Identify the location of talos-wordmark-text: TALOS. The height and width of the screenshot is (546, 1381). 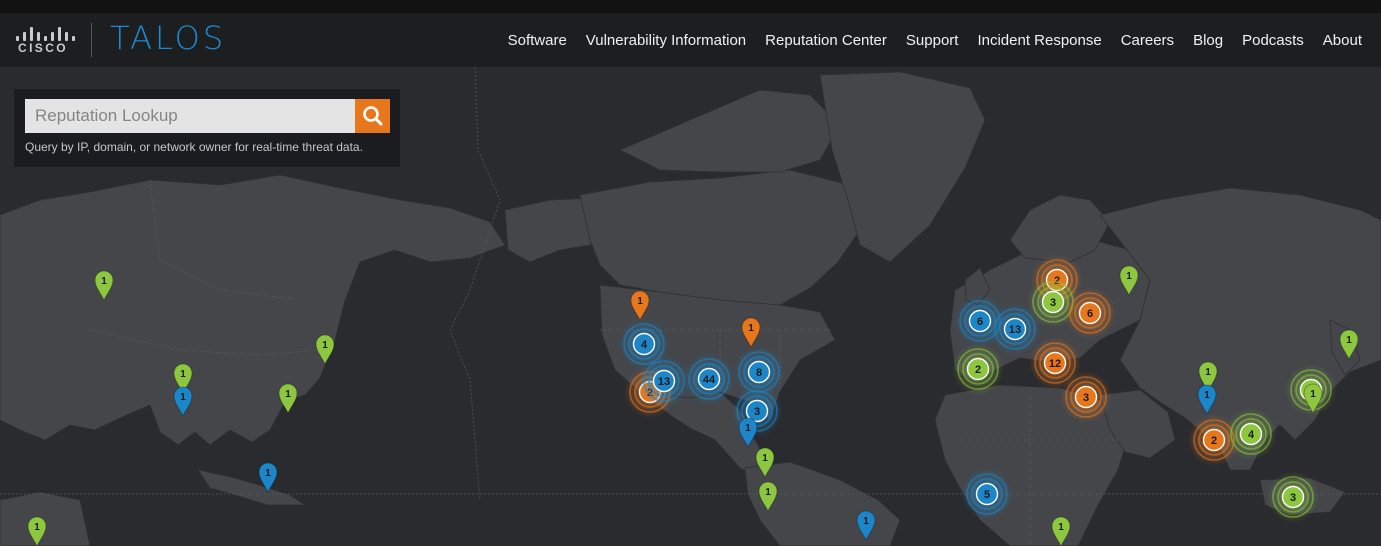
(168, 38).